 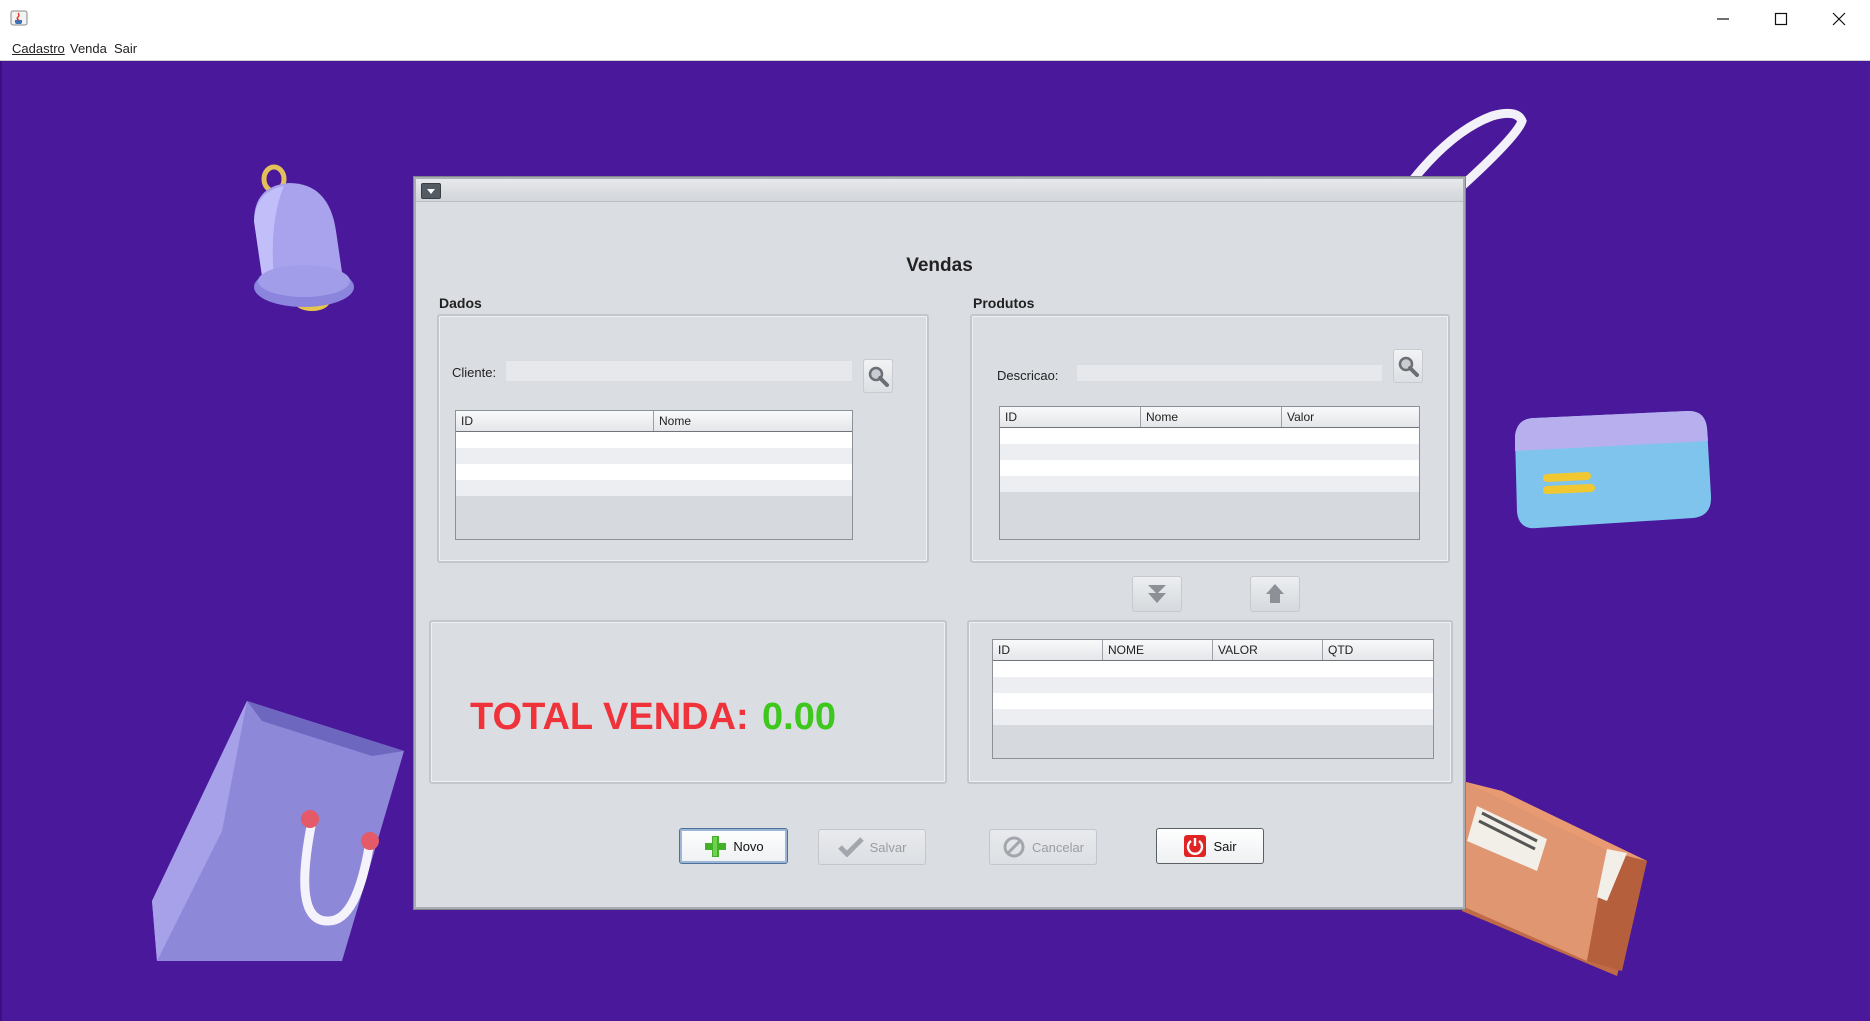 I want to click on dados-group-title: Dados, so click(x=460, y=303).